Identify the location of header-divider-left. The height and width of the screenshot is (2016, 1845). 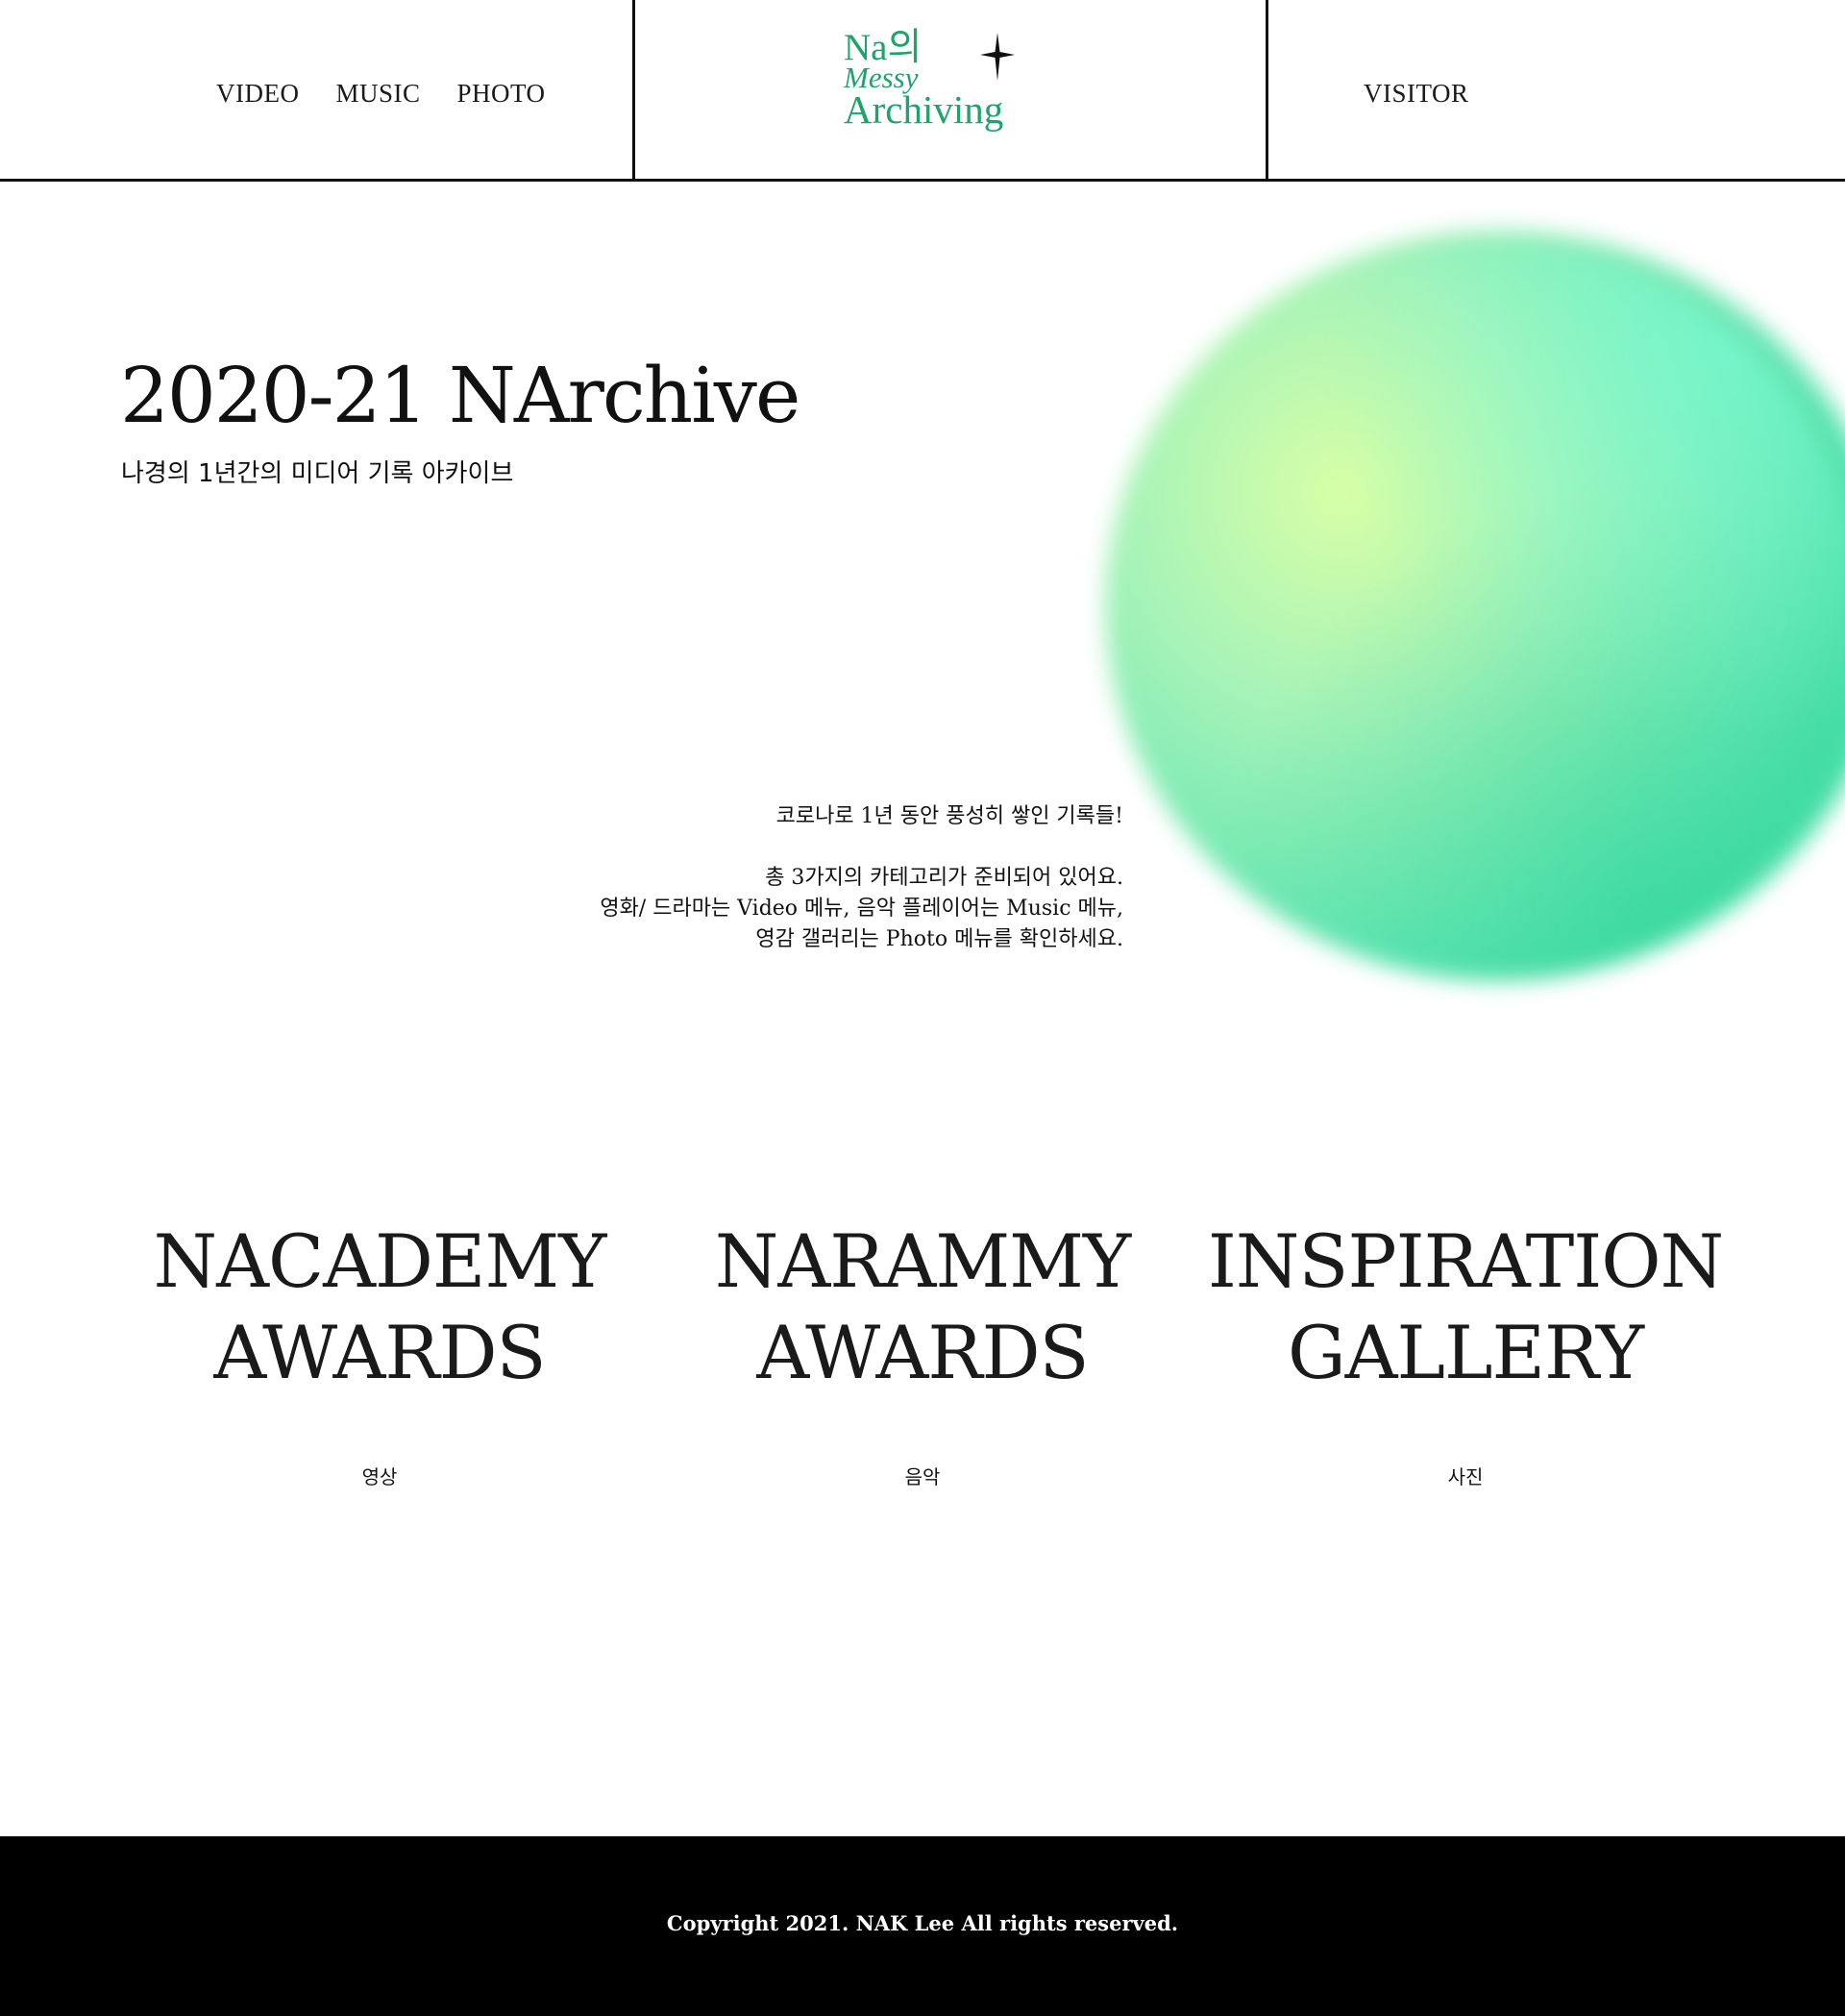
(634, 89).